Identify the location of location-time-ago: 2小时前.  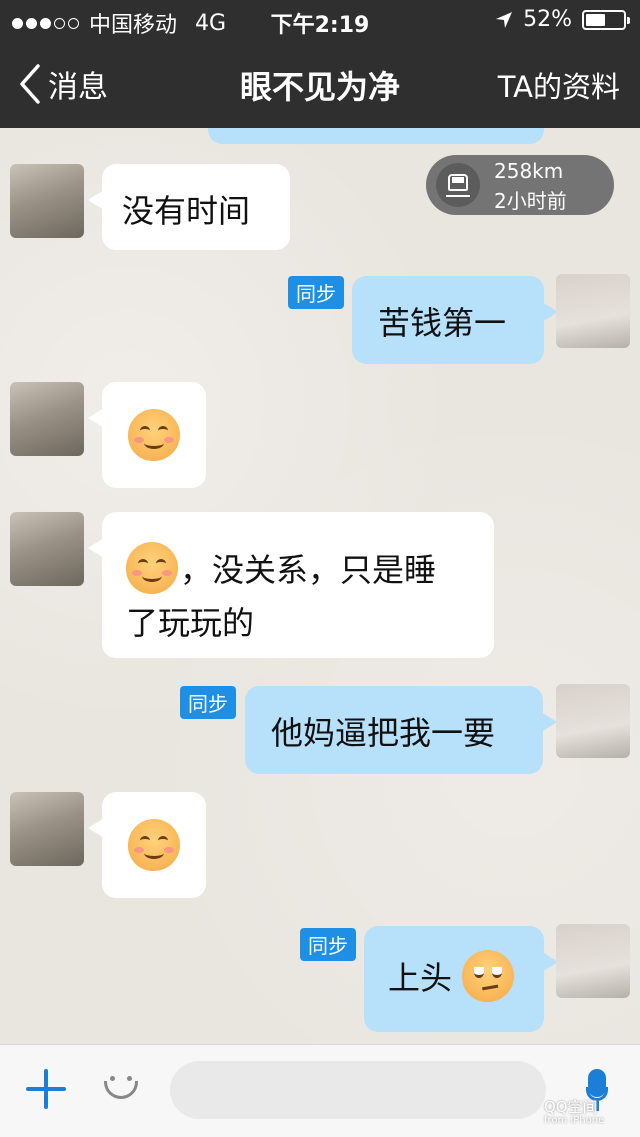
(530, 201).